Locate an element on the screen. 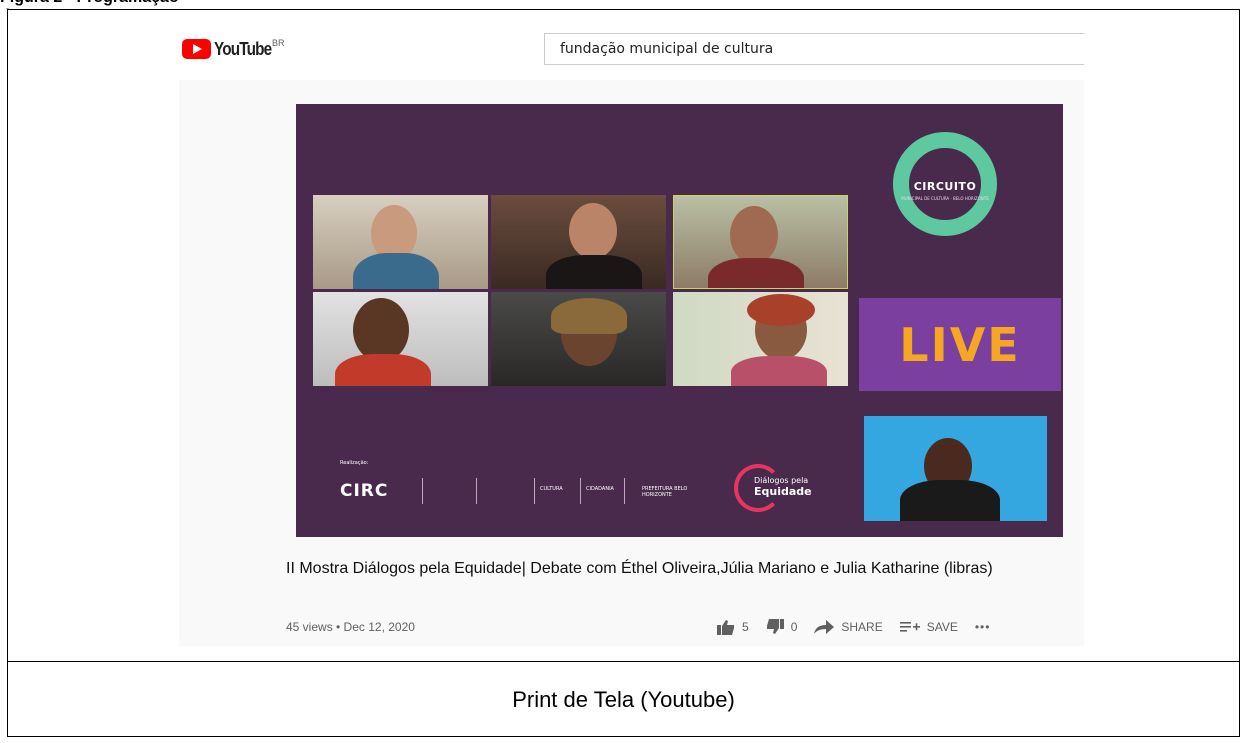  dislike-button: 0 is located at coordinates (782, 627).